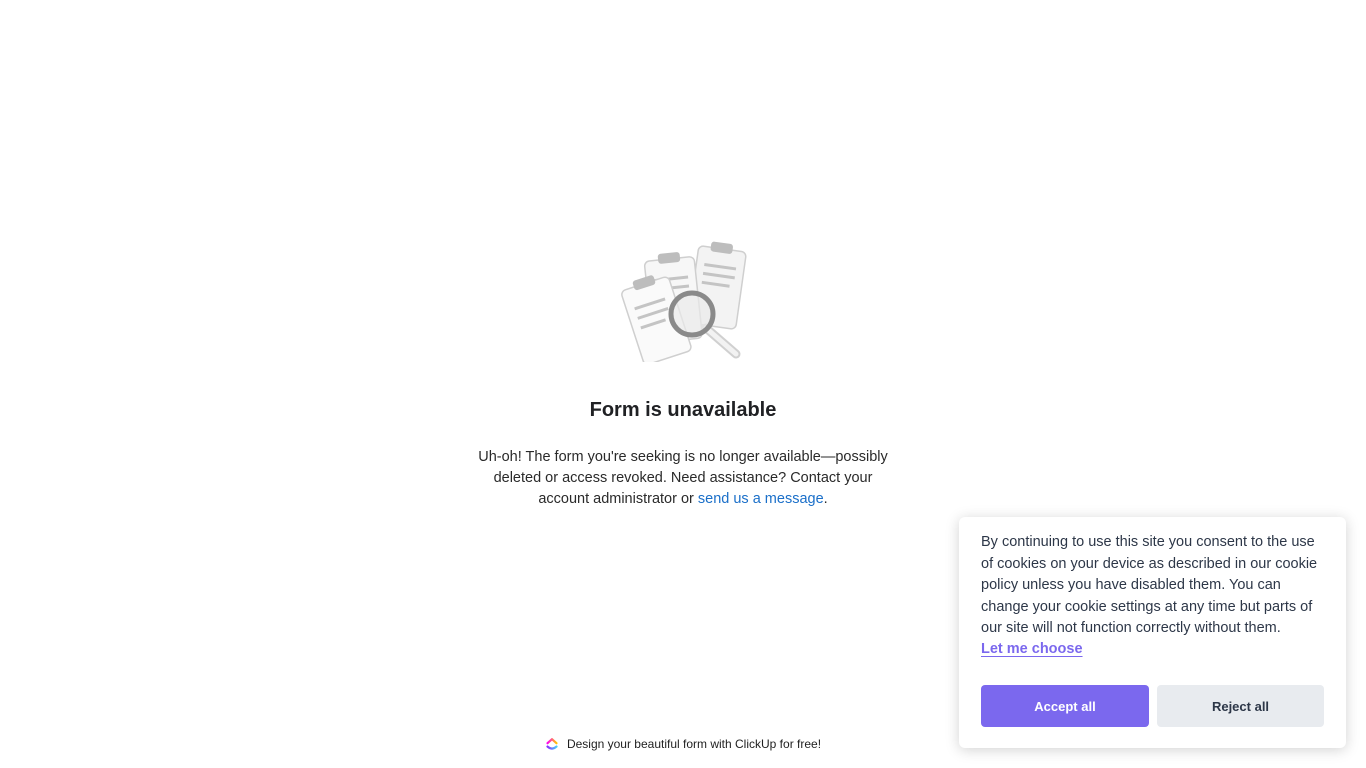  What do you see at coordinates (761, 499) in the screenshot?
I see `send-message-link: send us a message` at bounding box center [761, 499].